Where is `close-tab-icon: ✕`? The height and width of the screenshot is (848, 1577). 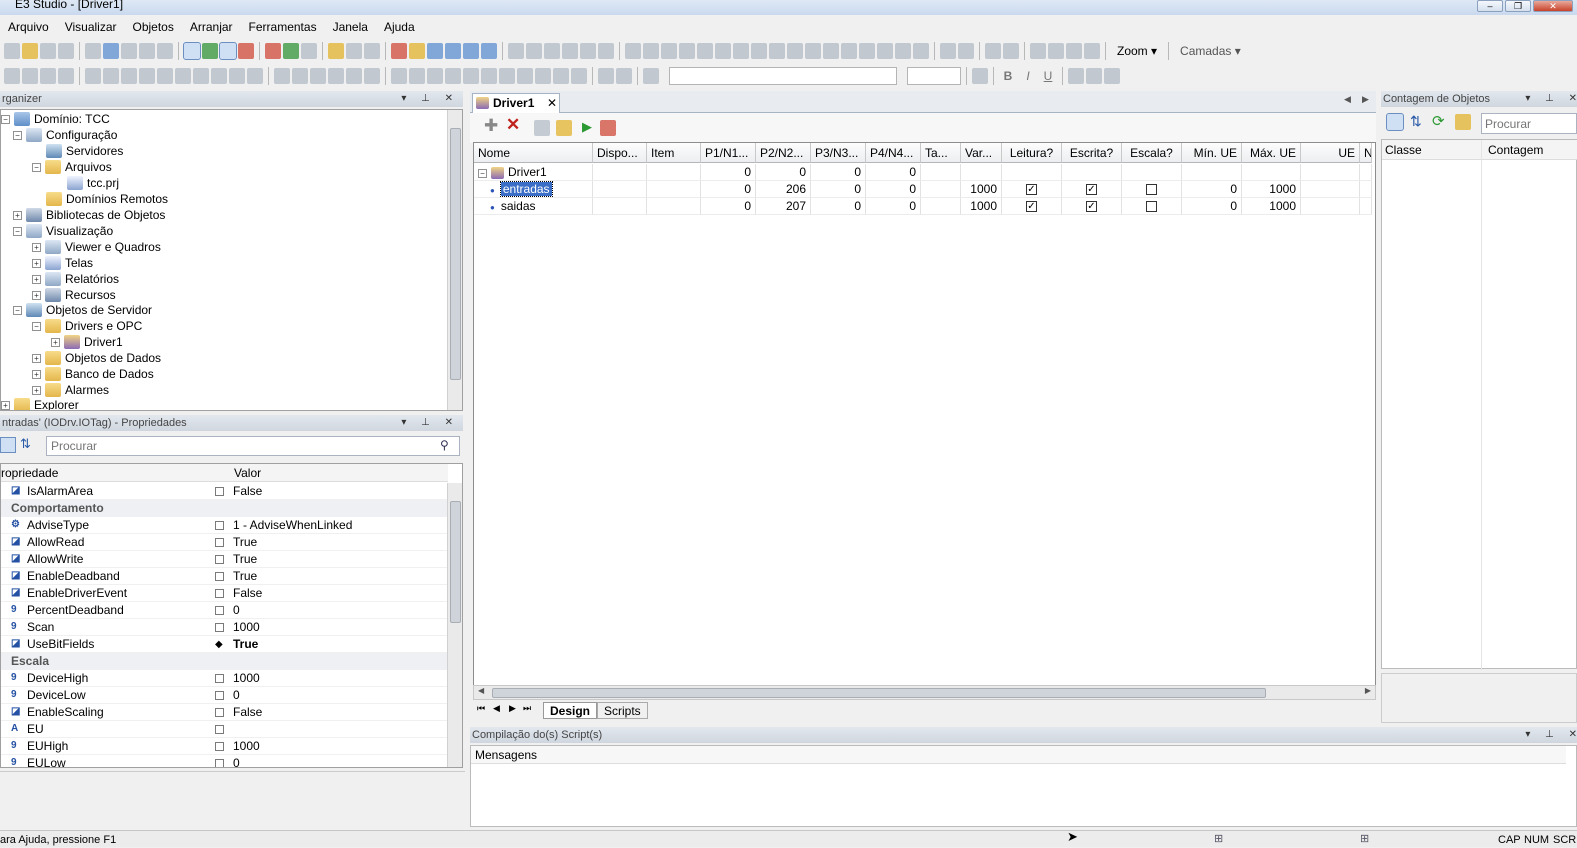 close-tab-icon: ✕ is located at coordinates (552, 103).